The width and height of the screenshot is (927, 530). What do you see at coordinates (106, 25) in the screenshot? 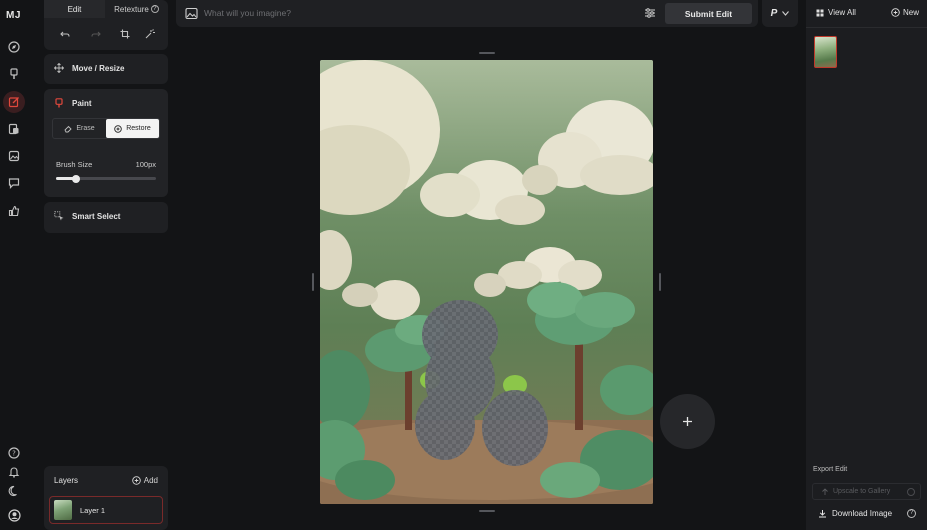
I see `edit-tabs-panel: Edit Retexture ?` at bounding box center [106, 25].